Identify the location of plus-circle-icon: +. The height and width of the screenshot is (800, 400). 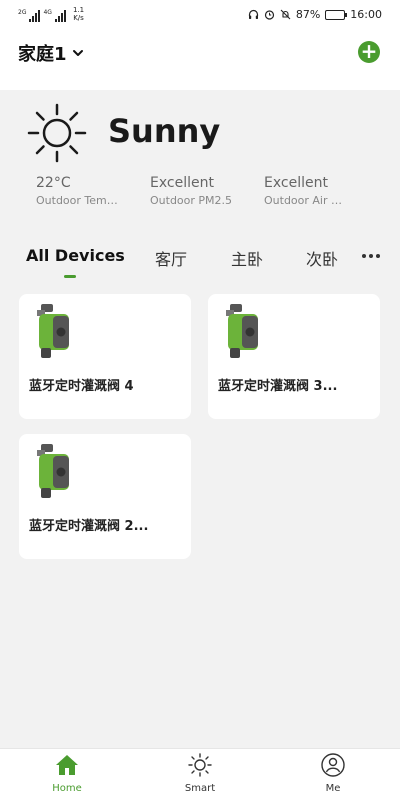
(369, 51).